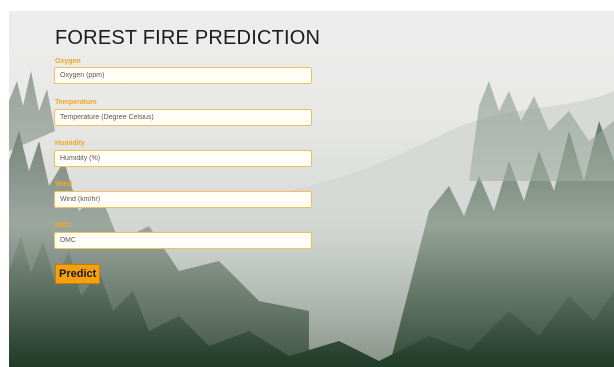 The image size is (614, 367). Describe the element at coordinates (183, 158) in the screenshot. I see `humidity-input` at that location.